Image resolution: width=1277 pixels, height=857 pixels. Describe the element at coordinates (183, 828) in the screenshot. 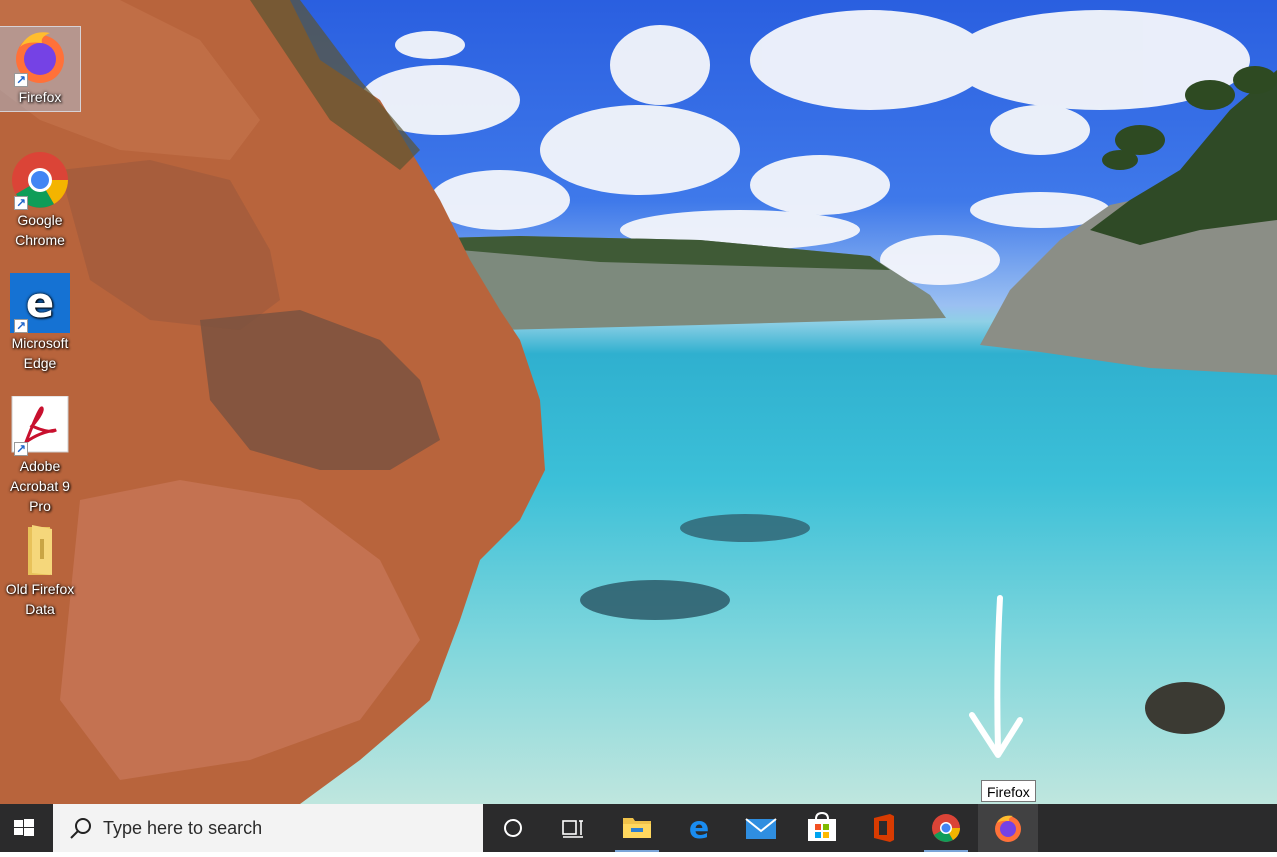

I see `search-placeholder: Type here to search` at that location.